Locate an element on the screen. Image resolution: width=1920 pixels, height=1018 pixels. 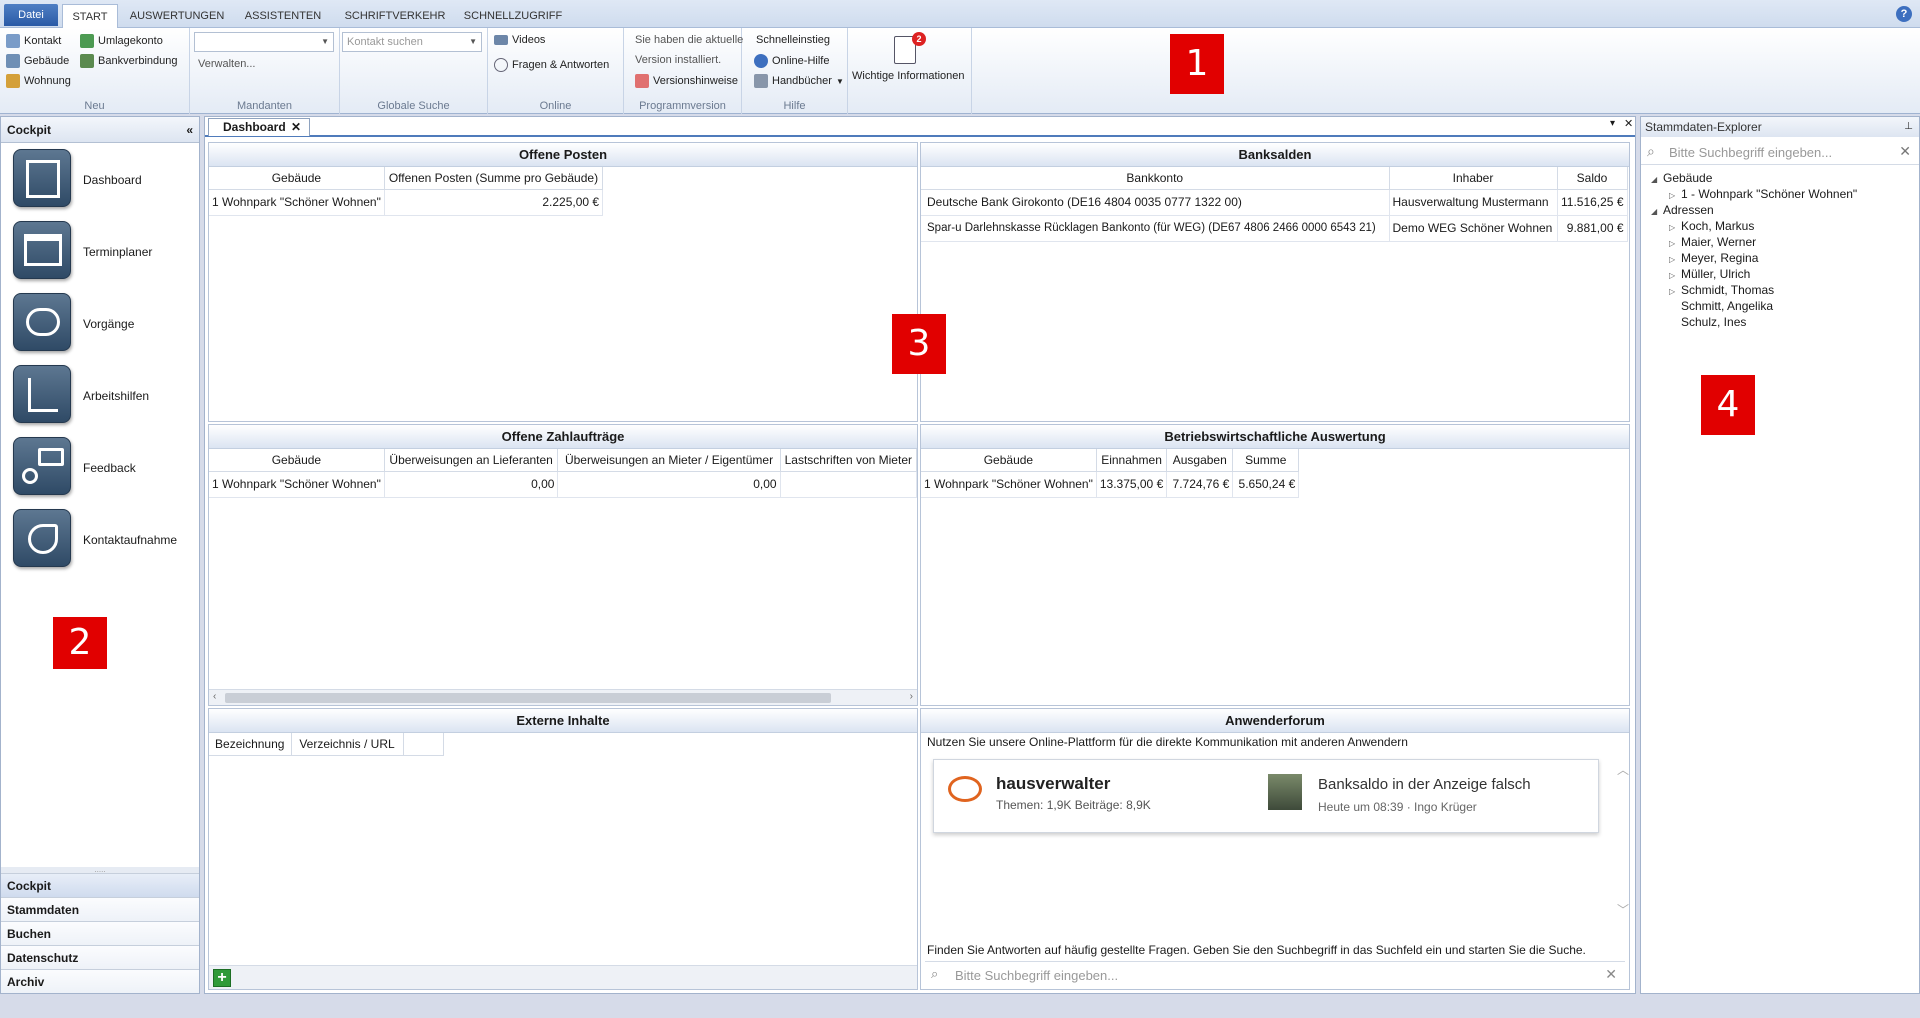
column-header is located at coordinates (423, 744).